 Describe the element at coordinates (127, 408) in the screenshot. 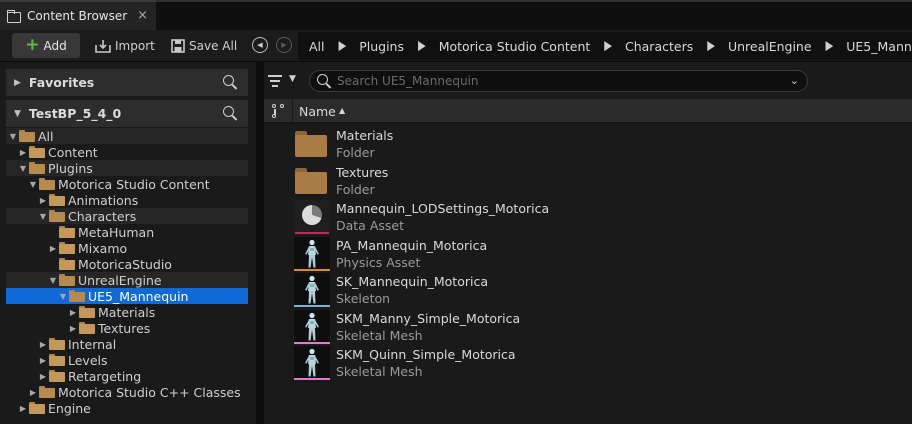

I see `tree-item: ▶ Engine` at that location.